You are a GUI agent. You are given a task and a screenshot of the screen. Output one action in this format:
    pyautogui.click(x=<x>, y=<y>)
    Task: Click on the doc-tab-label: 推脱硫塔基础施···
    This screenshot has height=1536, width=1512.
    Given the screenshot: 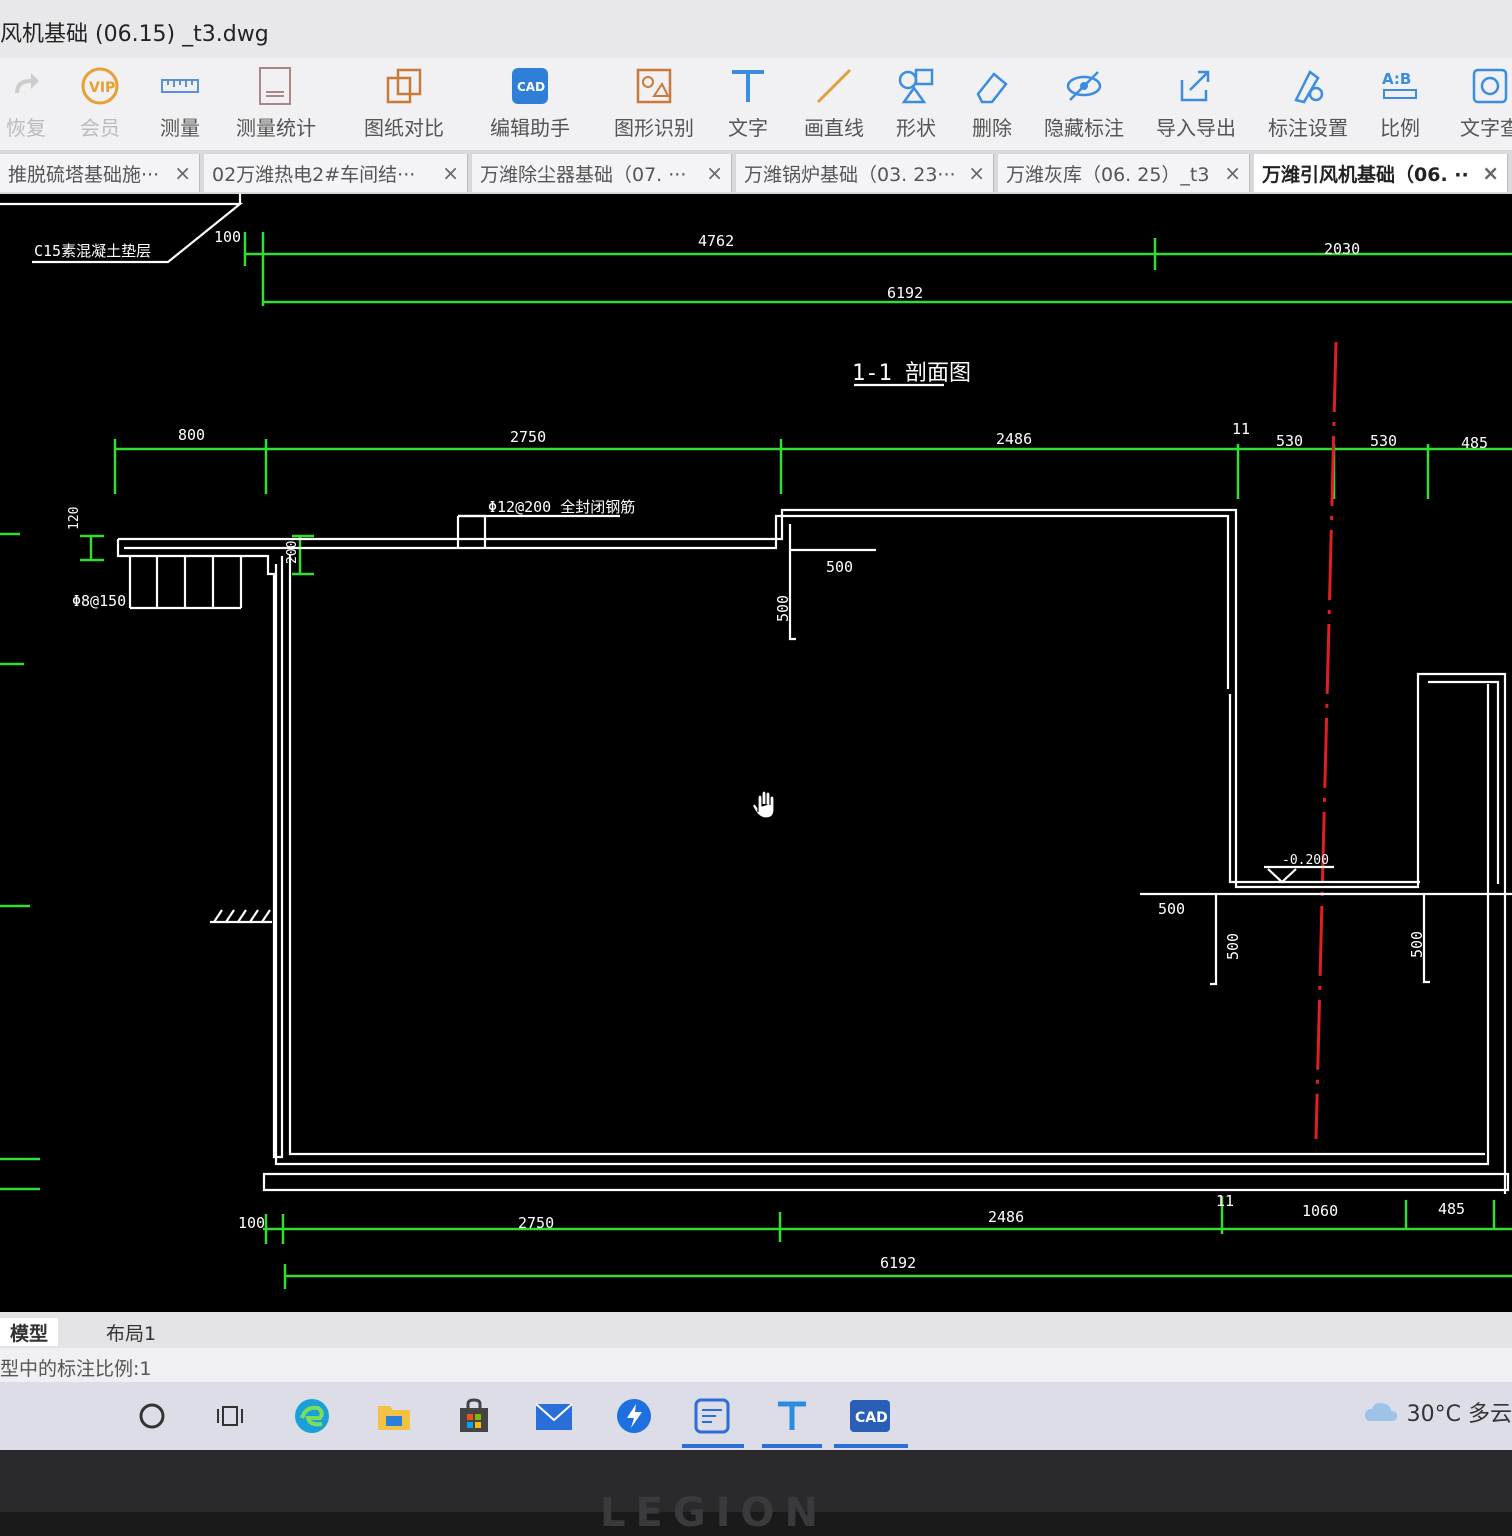 What is the action you would take?
    pyautogui.click(x=84, y=174)
    